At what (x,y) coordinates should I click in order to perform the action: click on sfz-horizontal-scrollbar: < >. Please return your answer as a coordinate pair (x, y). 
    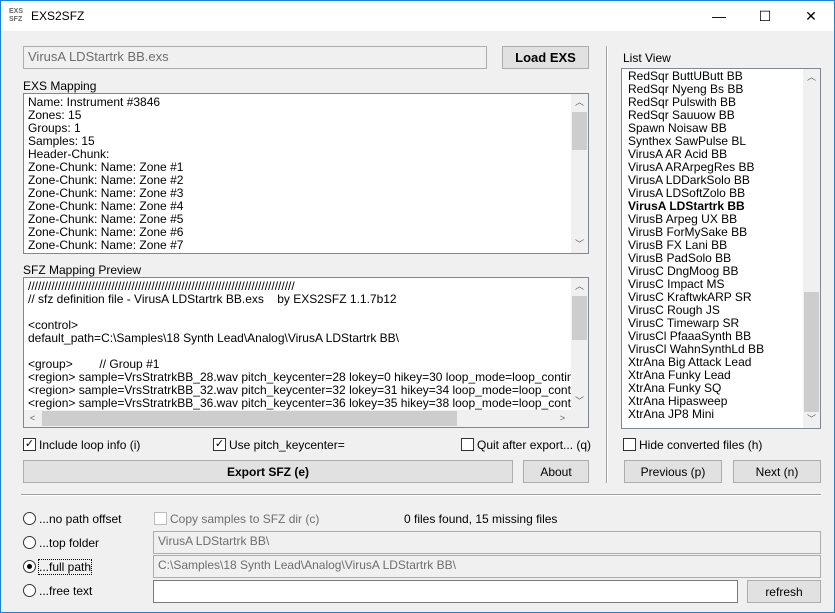
    Looking at the image, I should click on (297, 418).